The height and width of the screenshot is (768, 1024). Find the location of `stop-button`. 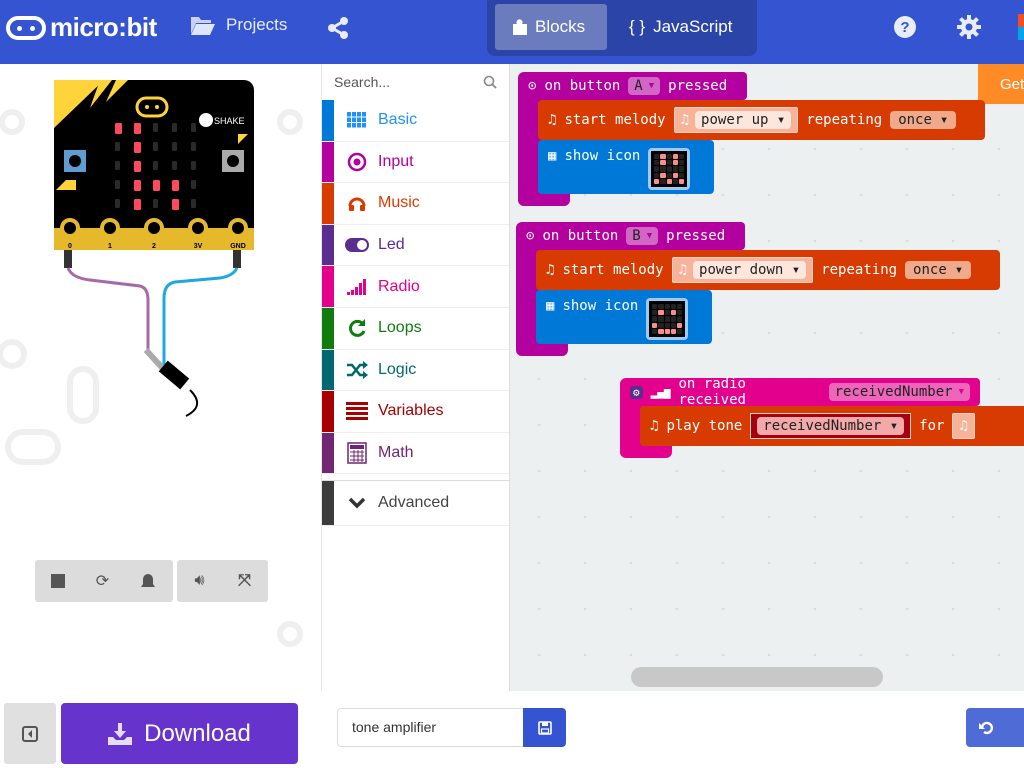

stop-button is located at coordinates (57, 581).